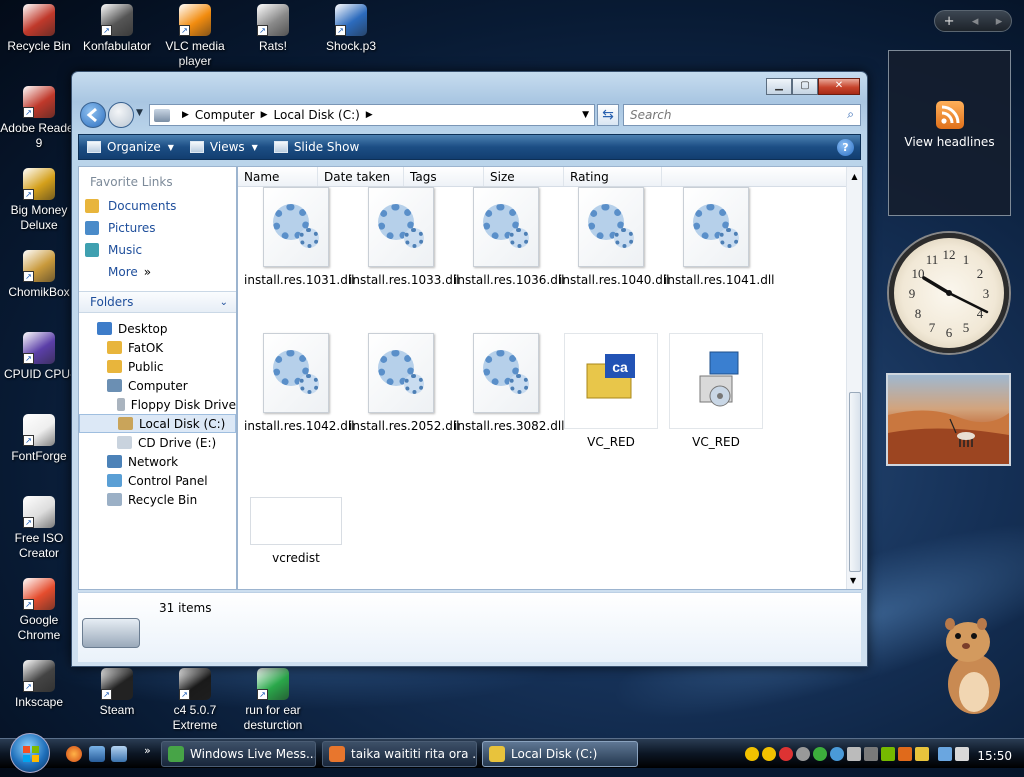  What do you see at coordinates (130, 147) in the screenshot?
I see `organize-button: Organize ▼` at bounding box center [130, 147].